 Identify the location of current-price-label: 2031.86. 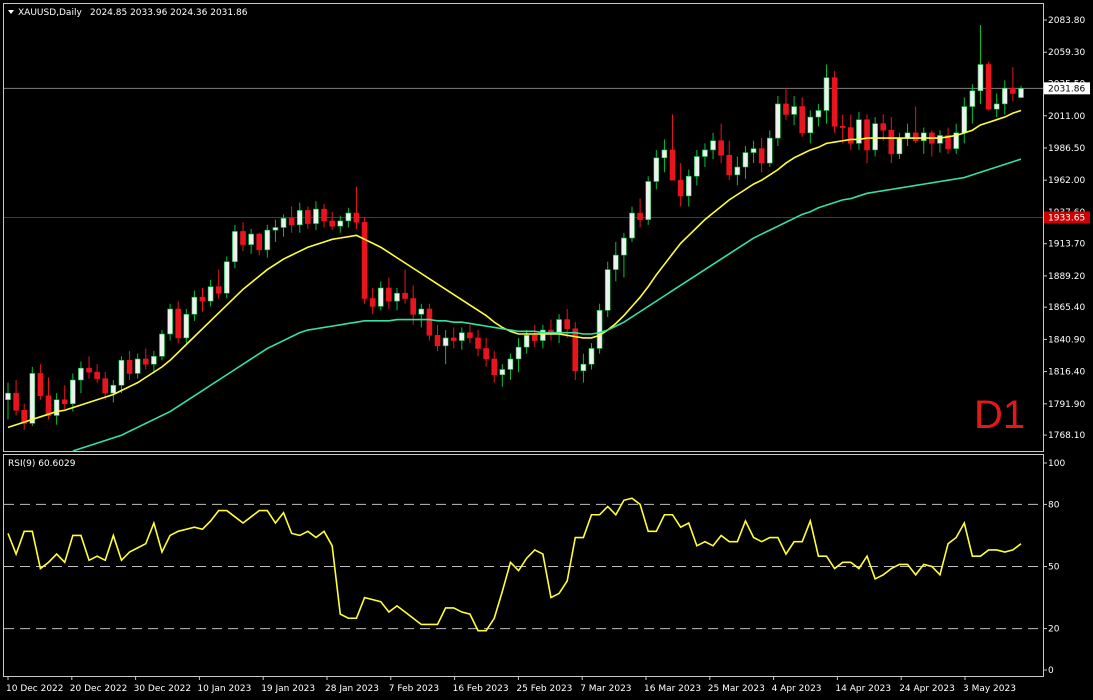
(1067, 88).